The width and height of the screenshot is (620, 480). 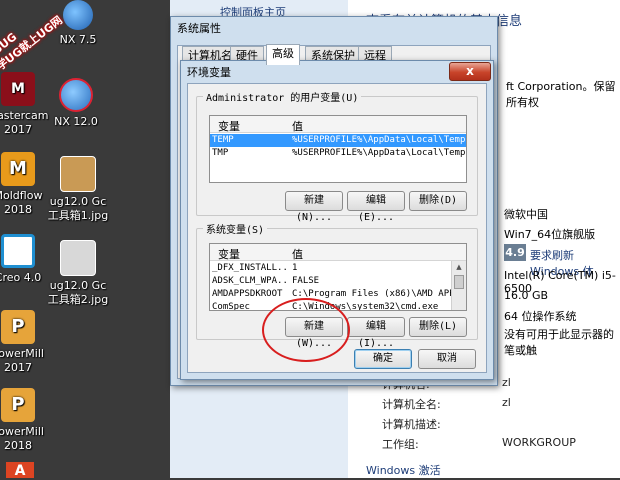 I want to click on ok-button: 确定, so click(x=383, y=359).